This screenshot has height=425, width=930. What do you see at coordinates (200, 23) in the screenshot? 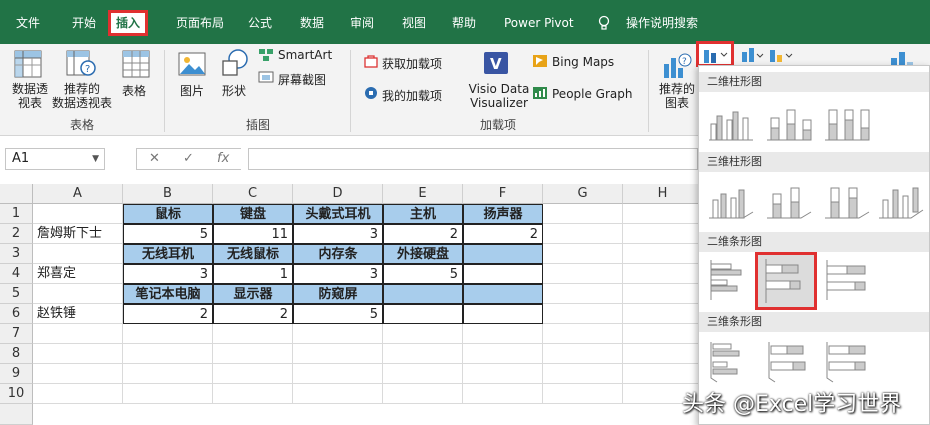
I see `tab-page-layout: 页面布局` at bounding box center [200, 23].